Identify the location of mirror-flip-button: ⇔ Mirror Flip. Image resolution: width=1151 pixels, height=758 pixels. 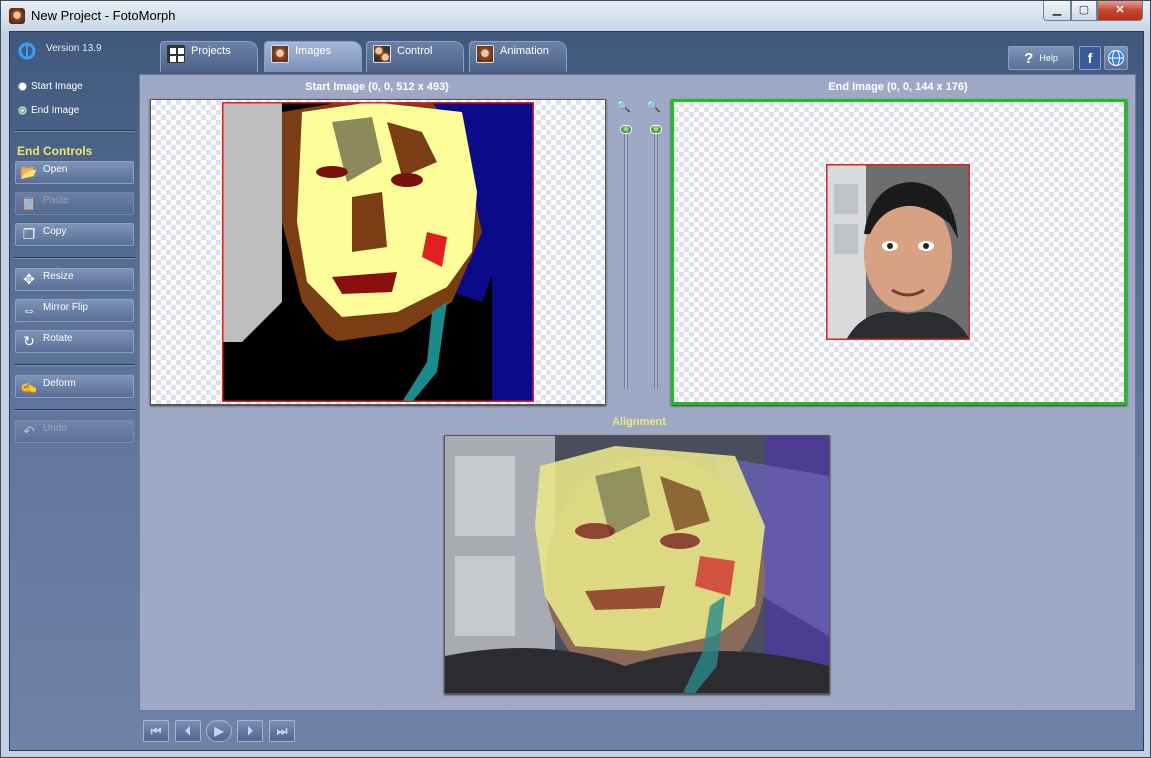
(74, 310).